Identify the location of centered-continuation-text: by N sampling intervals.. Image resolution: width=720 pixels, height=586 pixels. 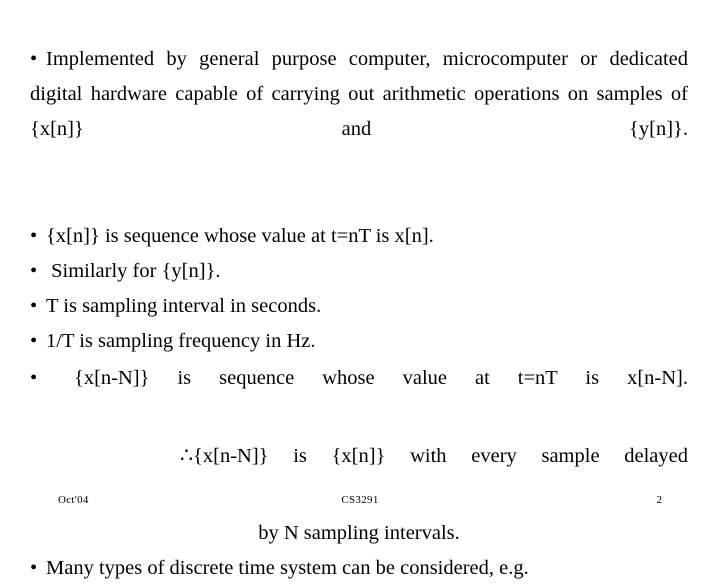
(359, 533).